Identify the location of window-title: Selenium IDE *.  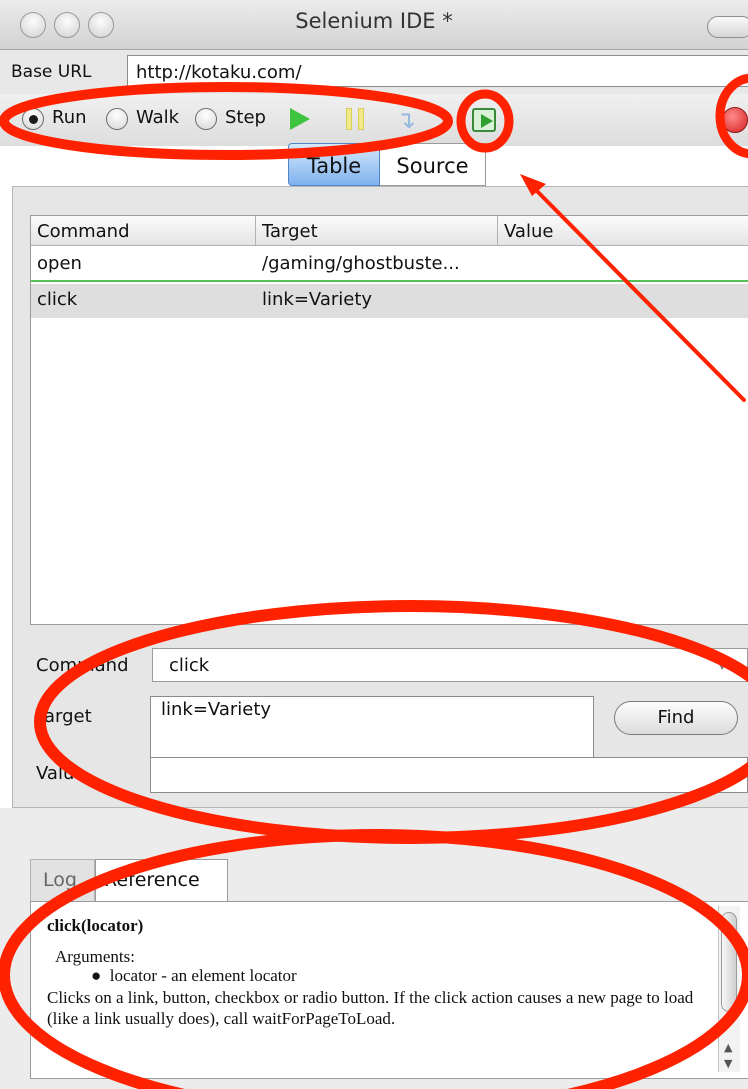
(374, 21).